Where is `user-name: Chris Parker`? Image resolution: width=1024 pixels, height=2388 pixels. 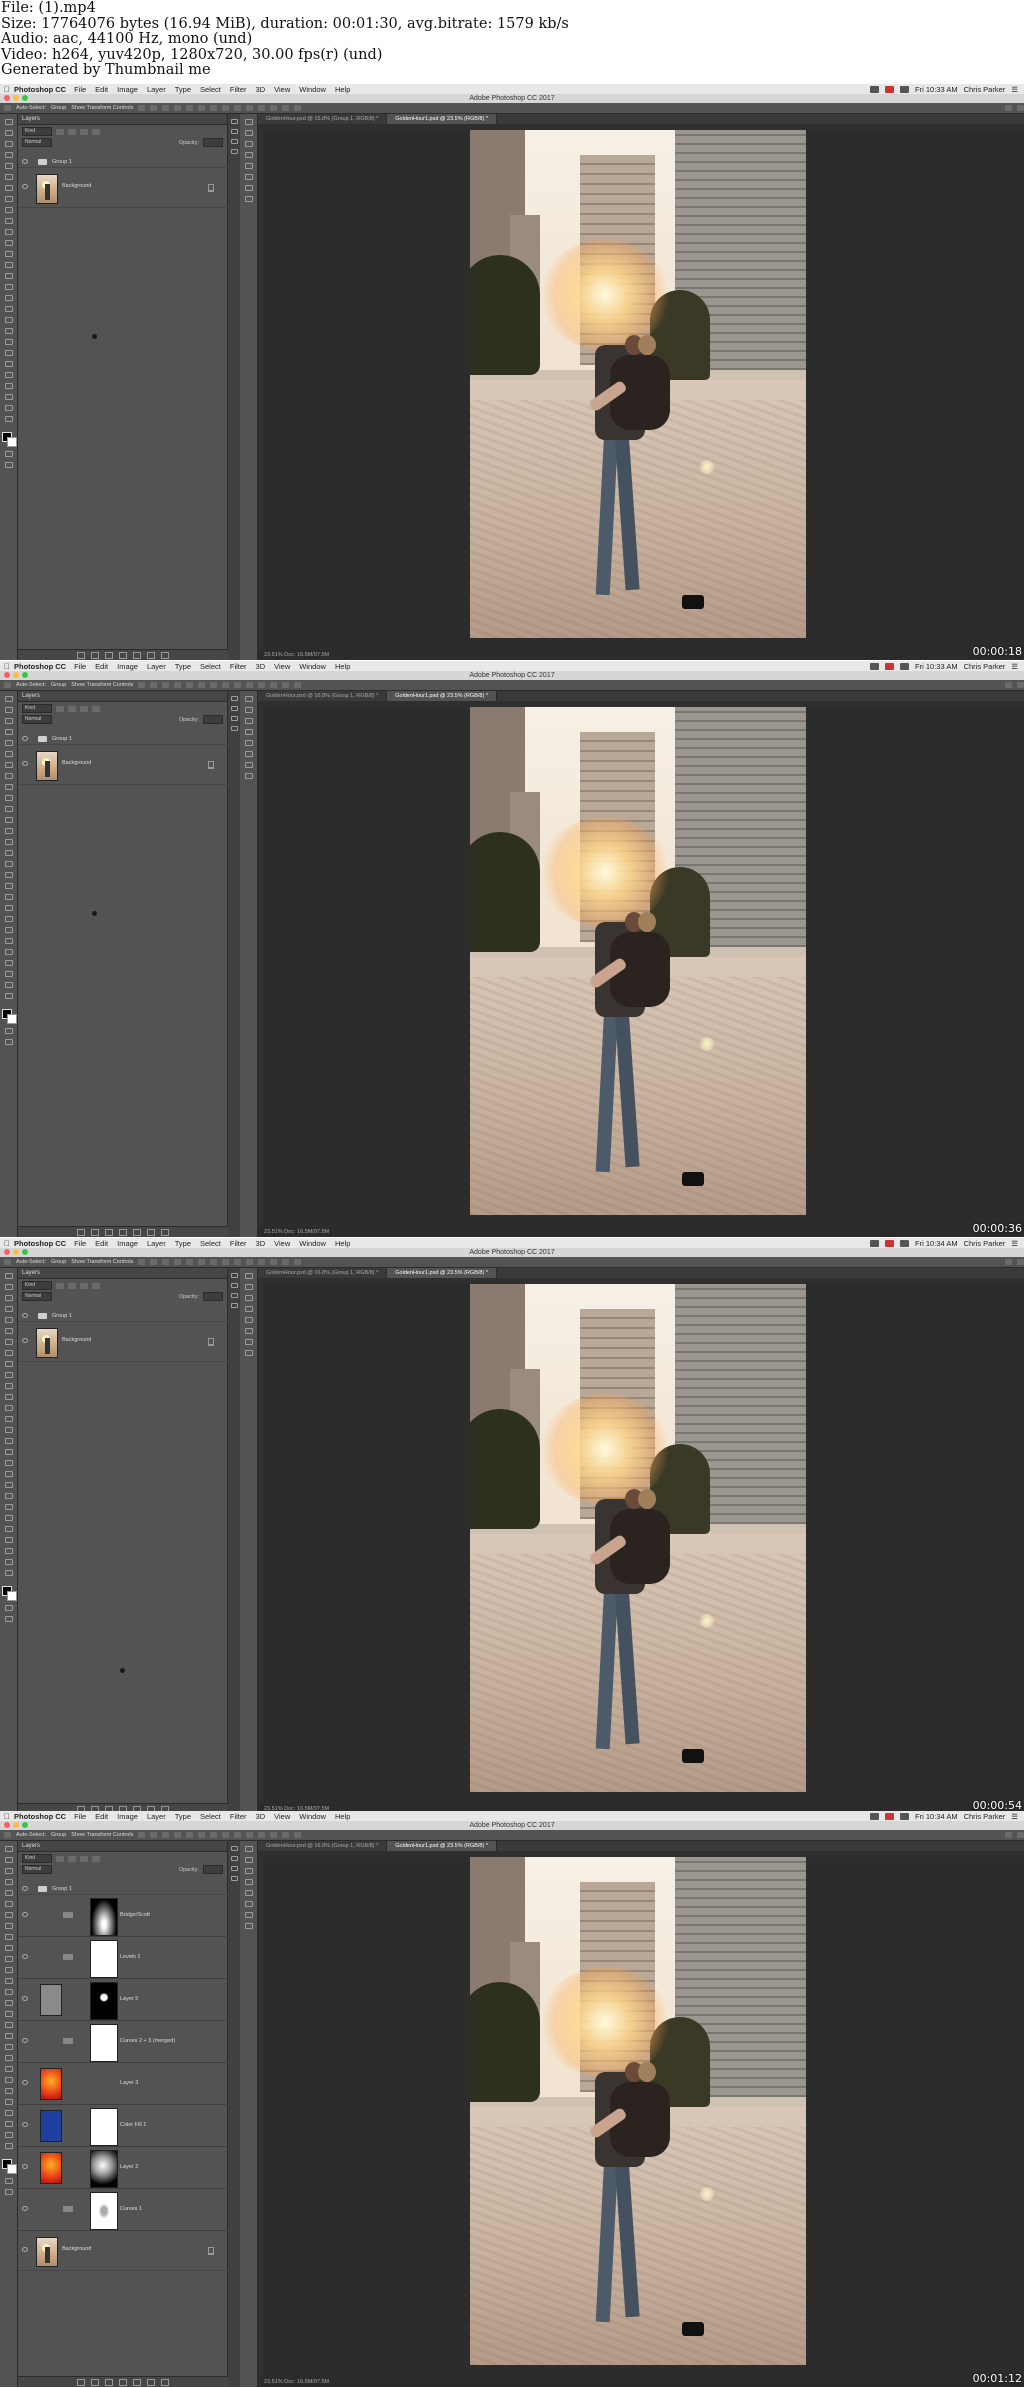
user-name: Chris Parker is located at coordinates (985, 1243).